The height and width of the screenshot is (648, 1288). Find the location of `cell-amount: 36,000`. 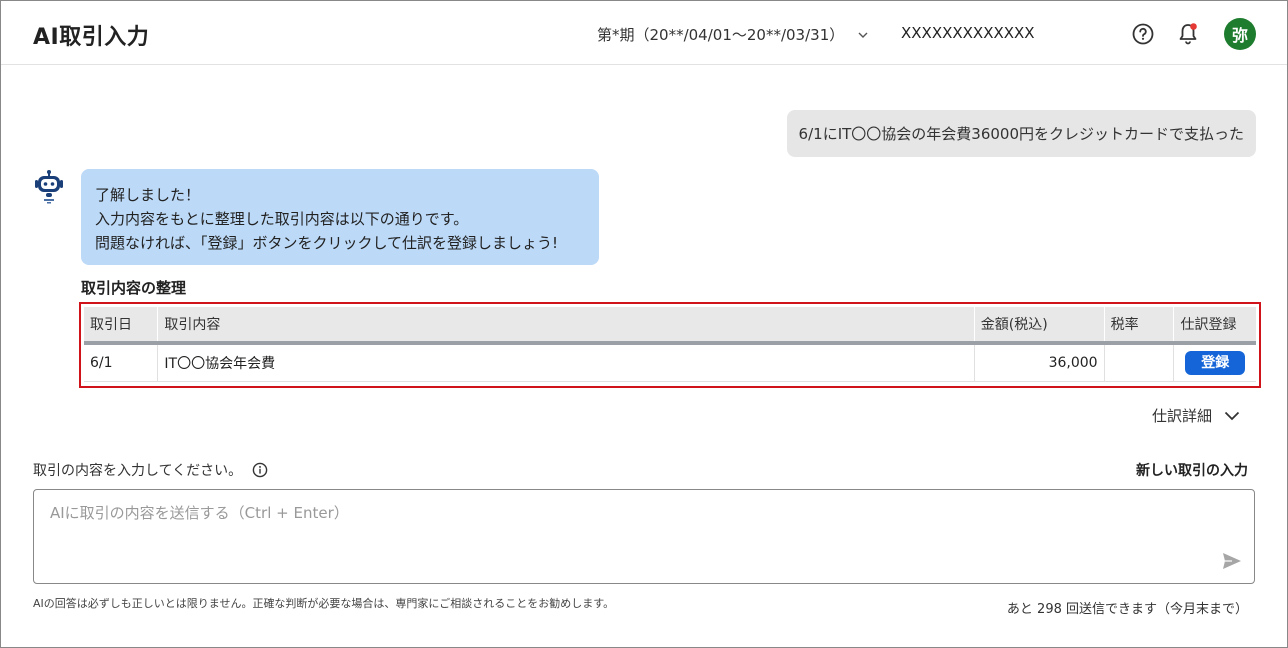

cell-amount: 36,000 is located at coordinates (1039, 362).